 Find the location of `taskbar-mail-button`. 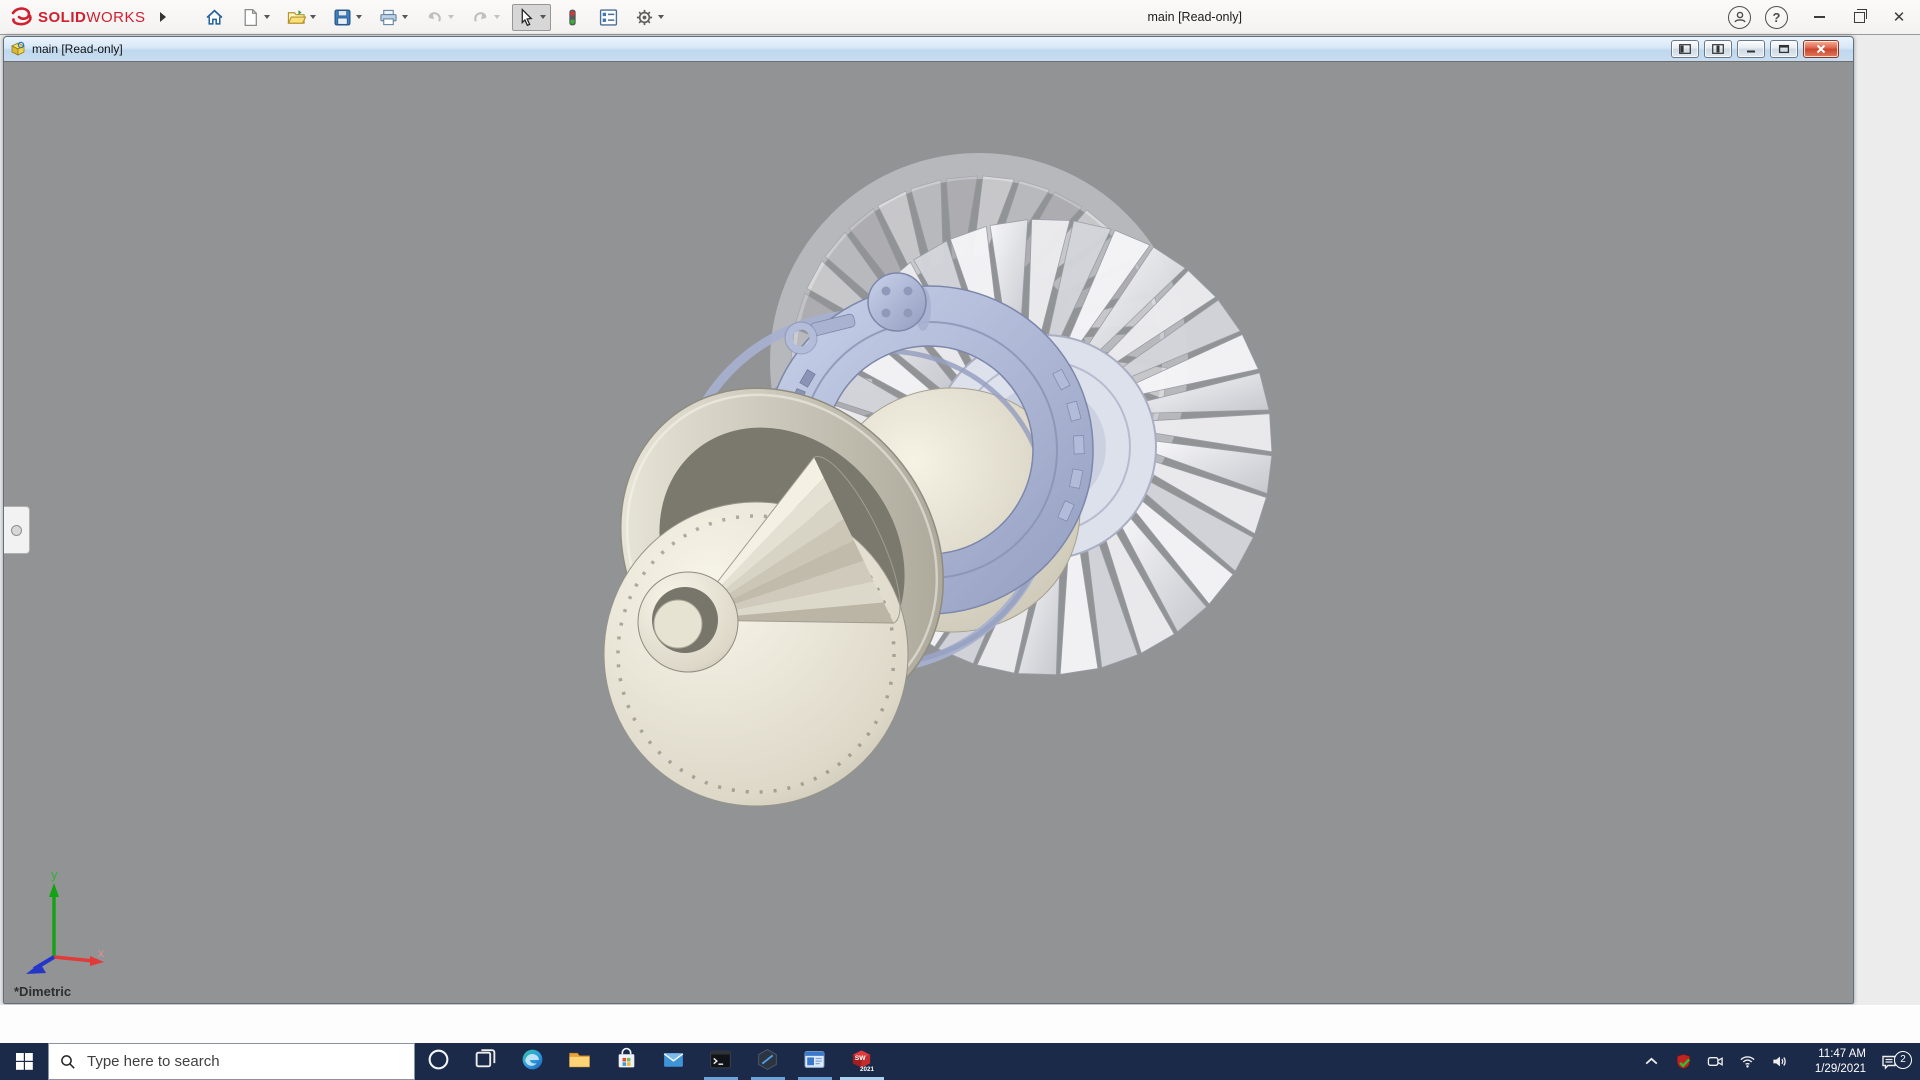

taskbar-mail-button is located at coordinates (673, 1061).